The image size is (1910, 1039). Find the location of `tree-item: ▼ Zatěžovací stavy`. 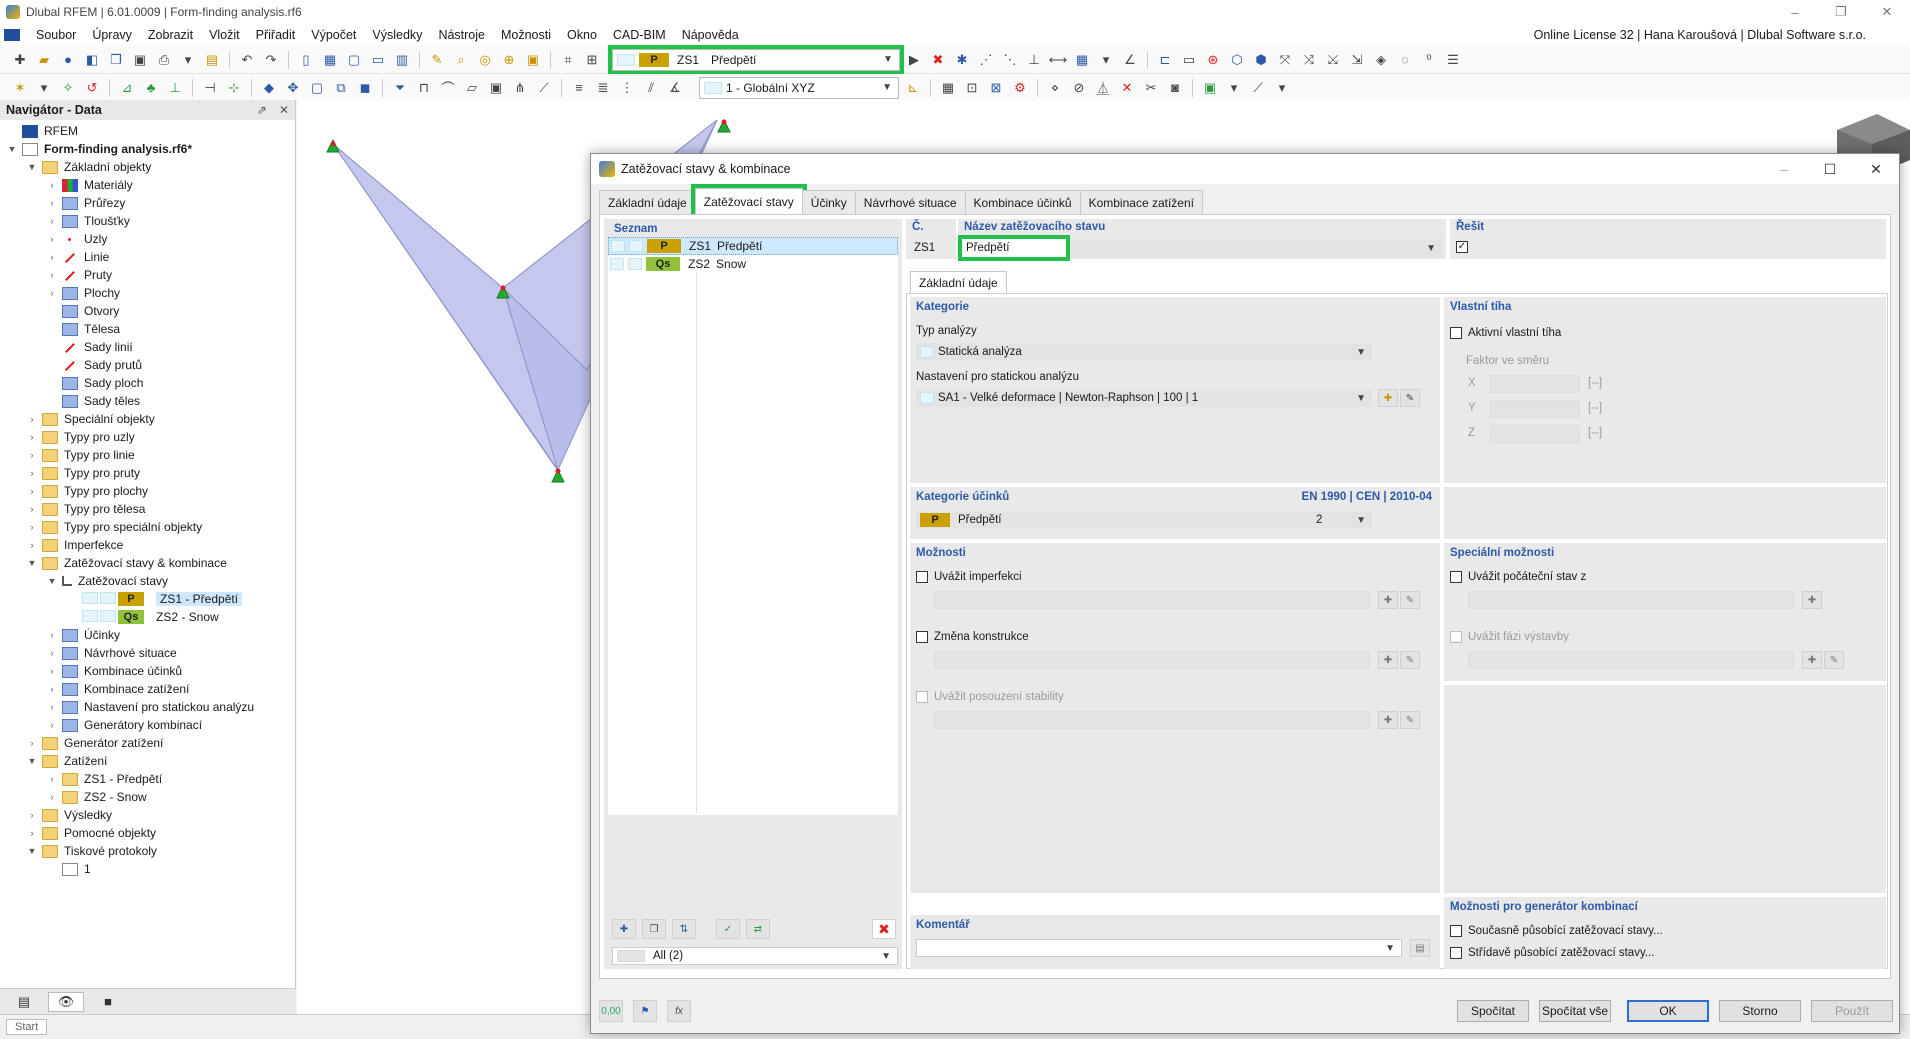

tree-item: ▼ Zatěžovací stavy is located at coordinates (147, 581).